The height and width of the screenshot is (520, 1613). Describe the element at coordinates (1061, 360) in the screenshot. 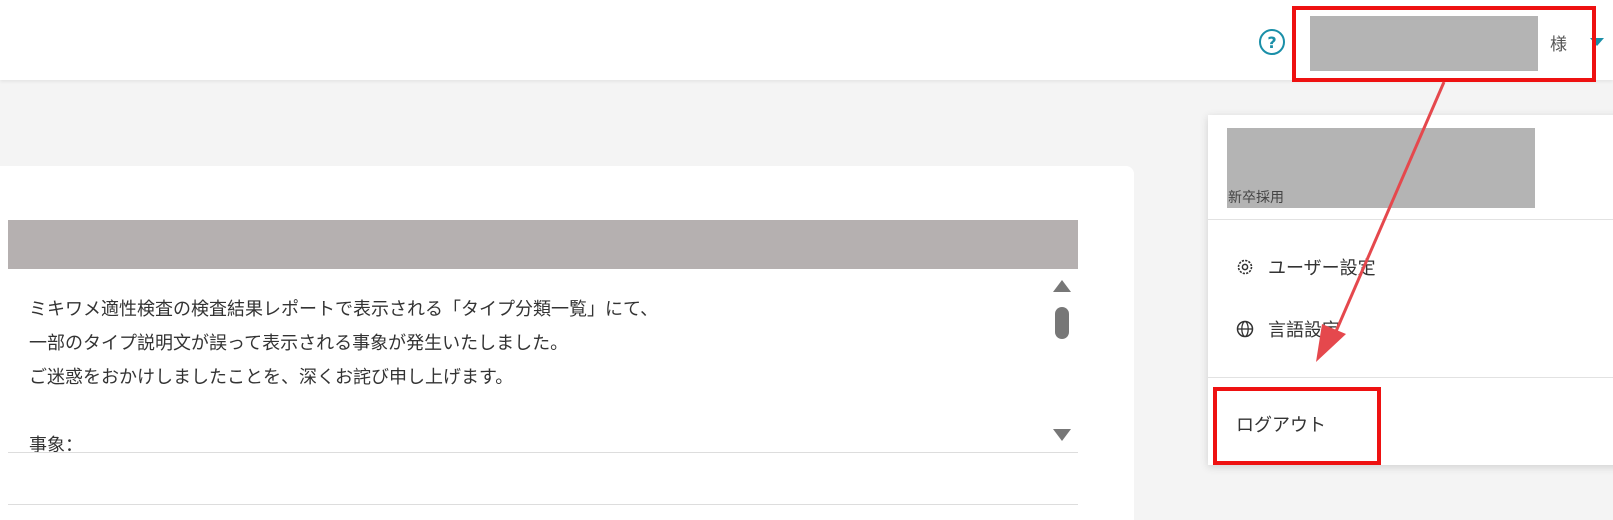

I see `notice-scrollbar` at that location.